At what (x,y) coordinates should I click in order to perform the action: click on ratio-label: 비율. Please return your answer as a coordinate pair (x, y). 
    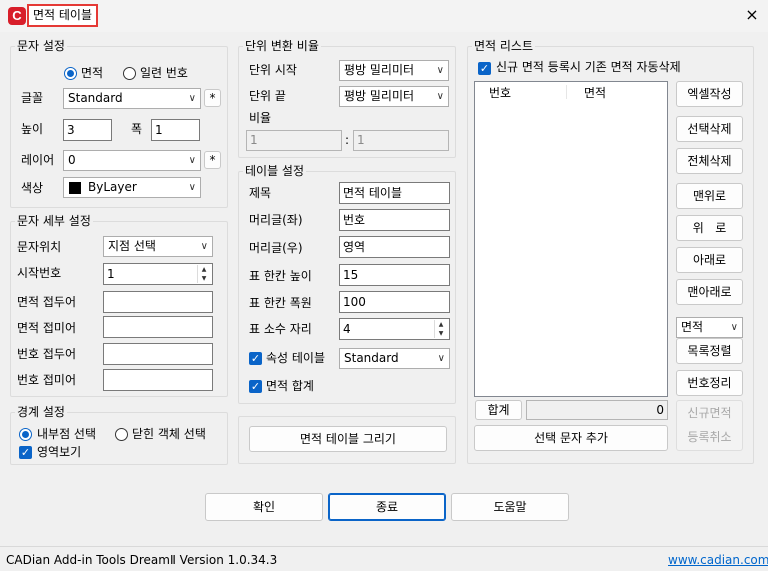
    Looking at the image, I should click on (260, 118).